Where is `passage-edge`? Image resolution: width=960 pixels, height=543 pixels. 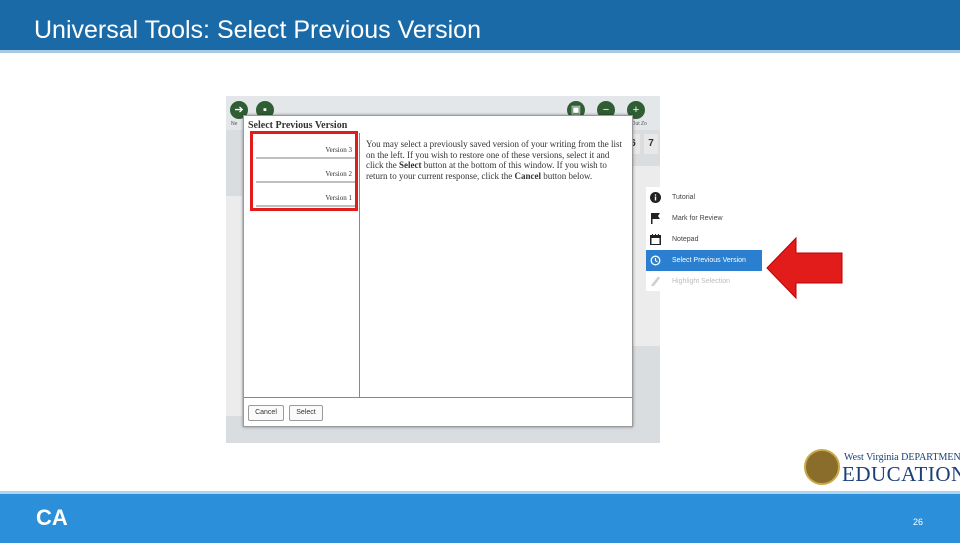 passage-edge is located at coordinates (234, 306).